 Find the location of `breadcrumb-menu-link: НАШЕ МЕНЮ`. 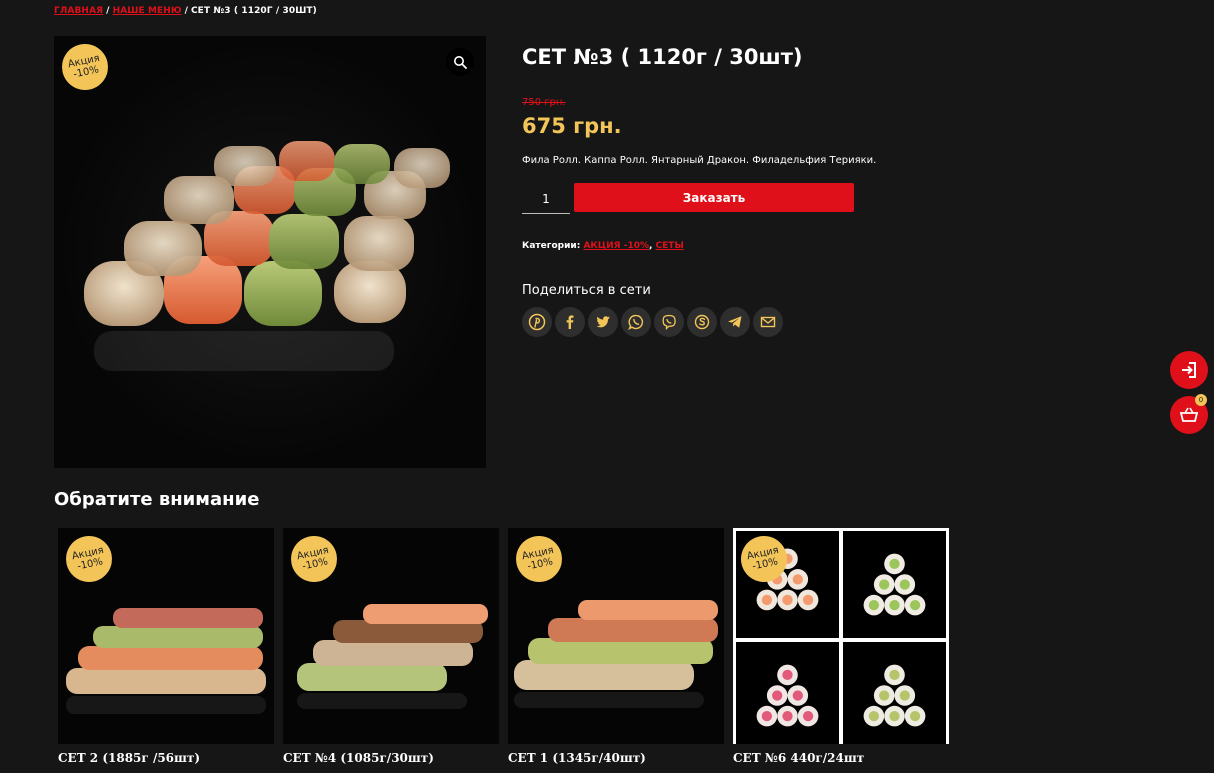

breadcrumb-menu-link: НАШЕ МЕНЮ is located at coordinates (147, 11).